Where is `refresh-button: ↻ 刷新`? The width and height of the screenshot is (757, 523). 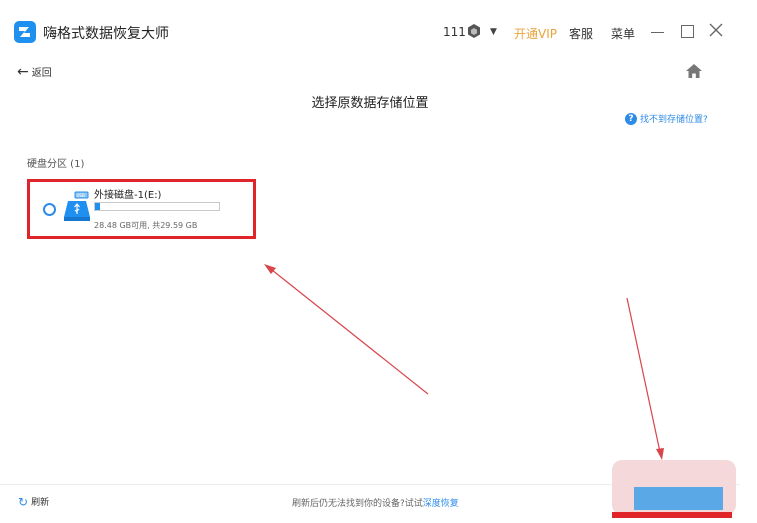 refresh-button: ↻ 刷新 is located at coordinates (34, 501).